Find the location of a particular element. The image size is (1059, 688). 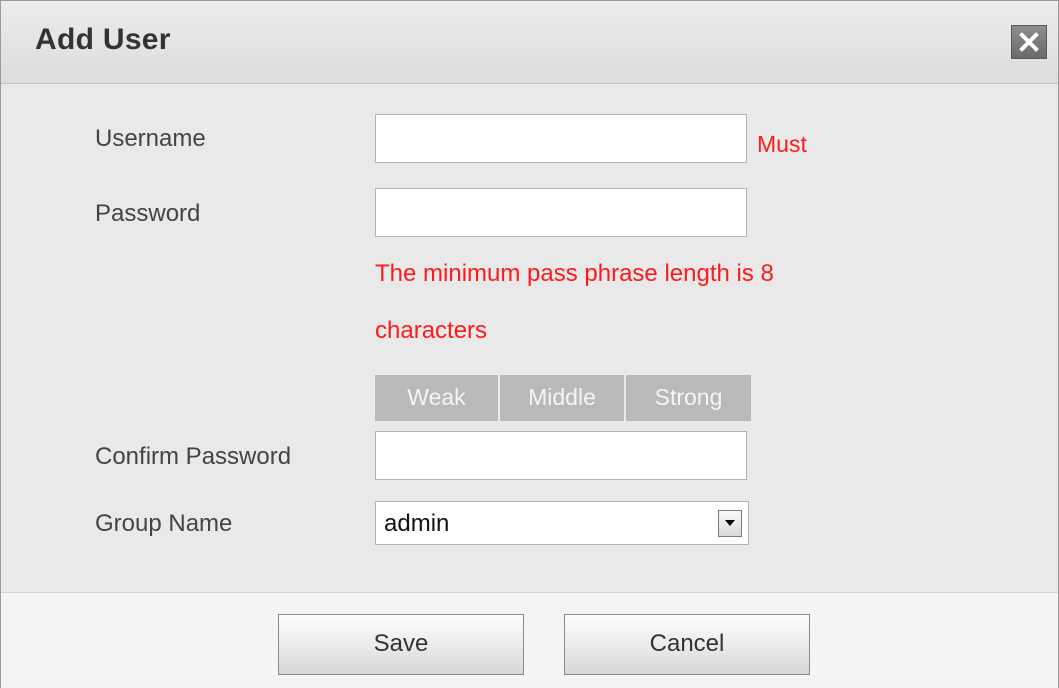

confirm-password-label: Confirm Password is located at coordinates (193, 456).